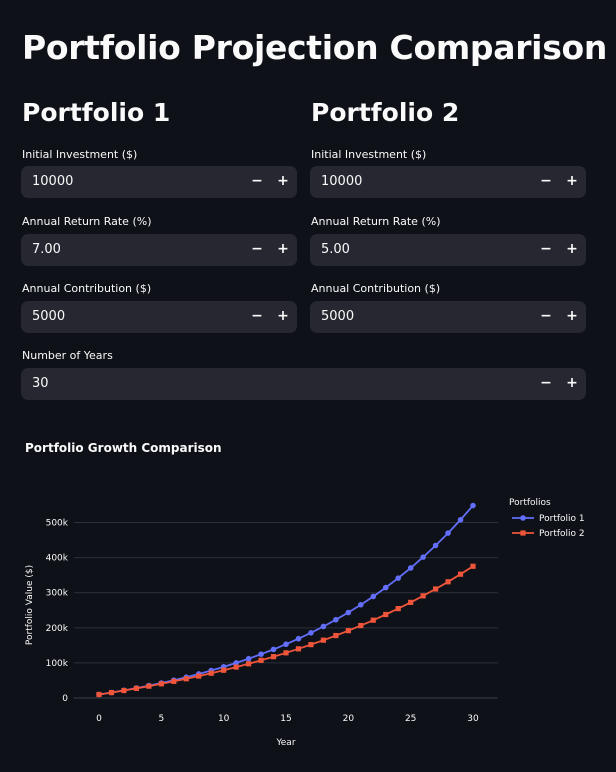  What do you see at coordinates (369, 154) in the screenshot?
I see `portfolio-2-initial-label: Initial Investment ($)` at bounding box center [369, 154].